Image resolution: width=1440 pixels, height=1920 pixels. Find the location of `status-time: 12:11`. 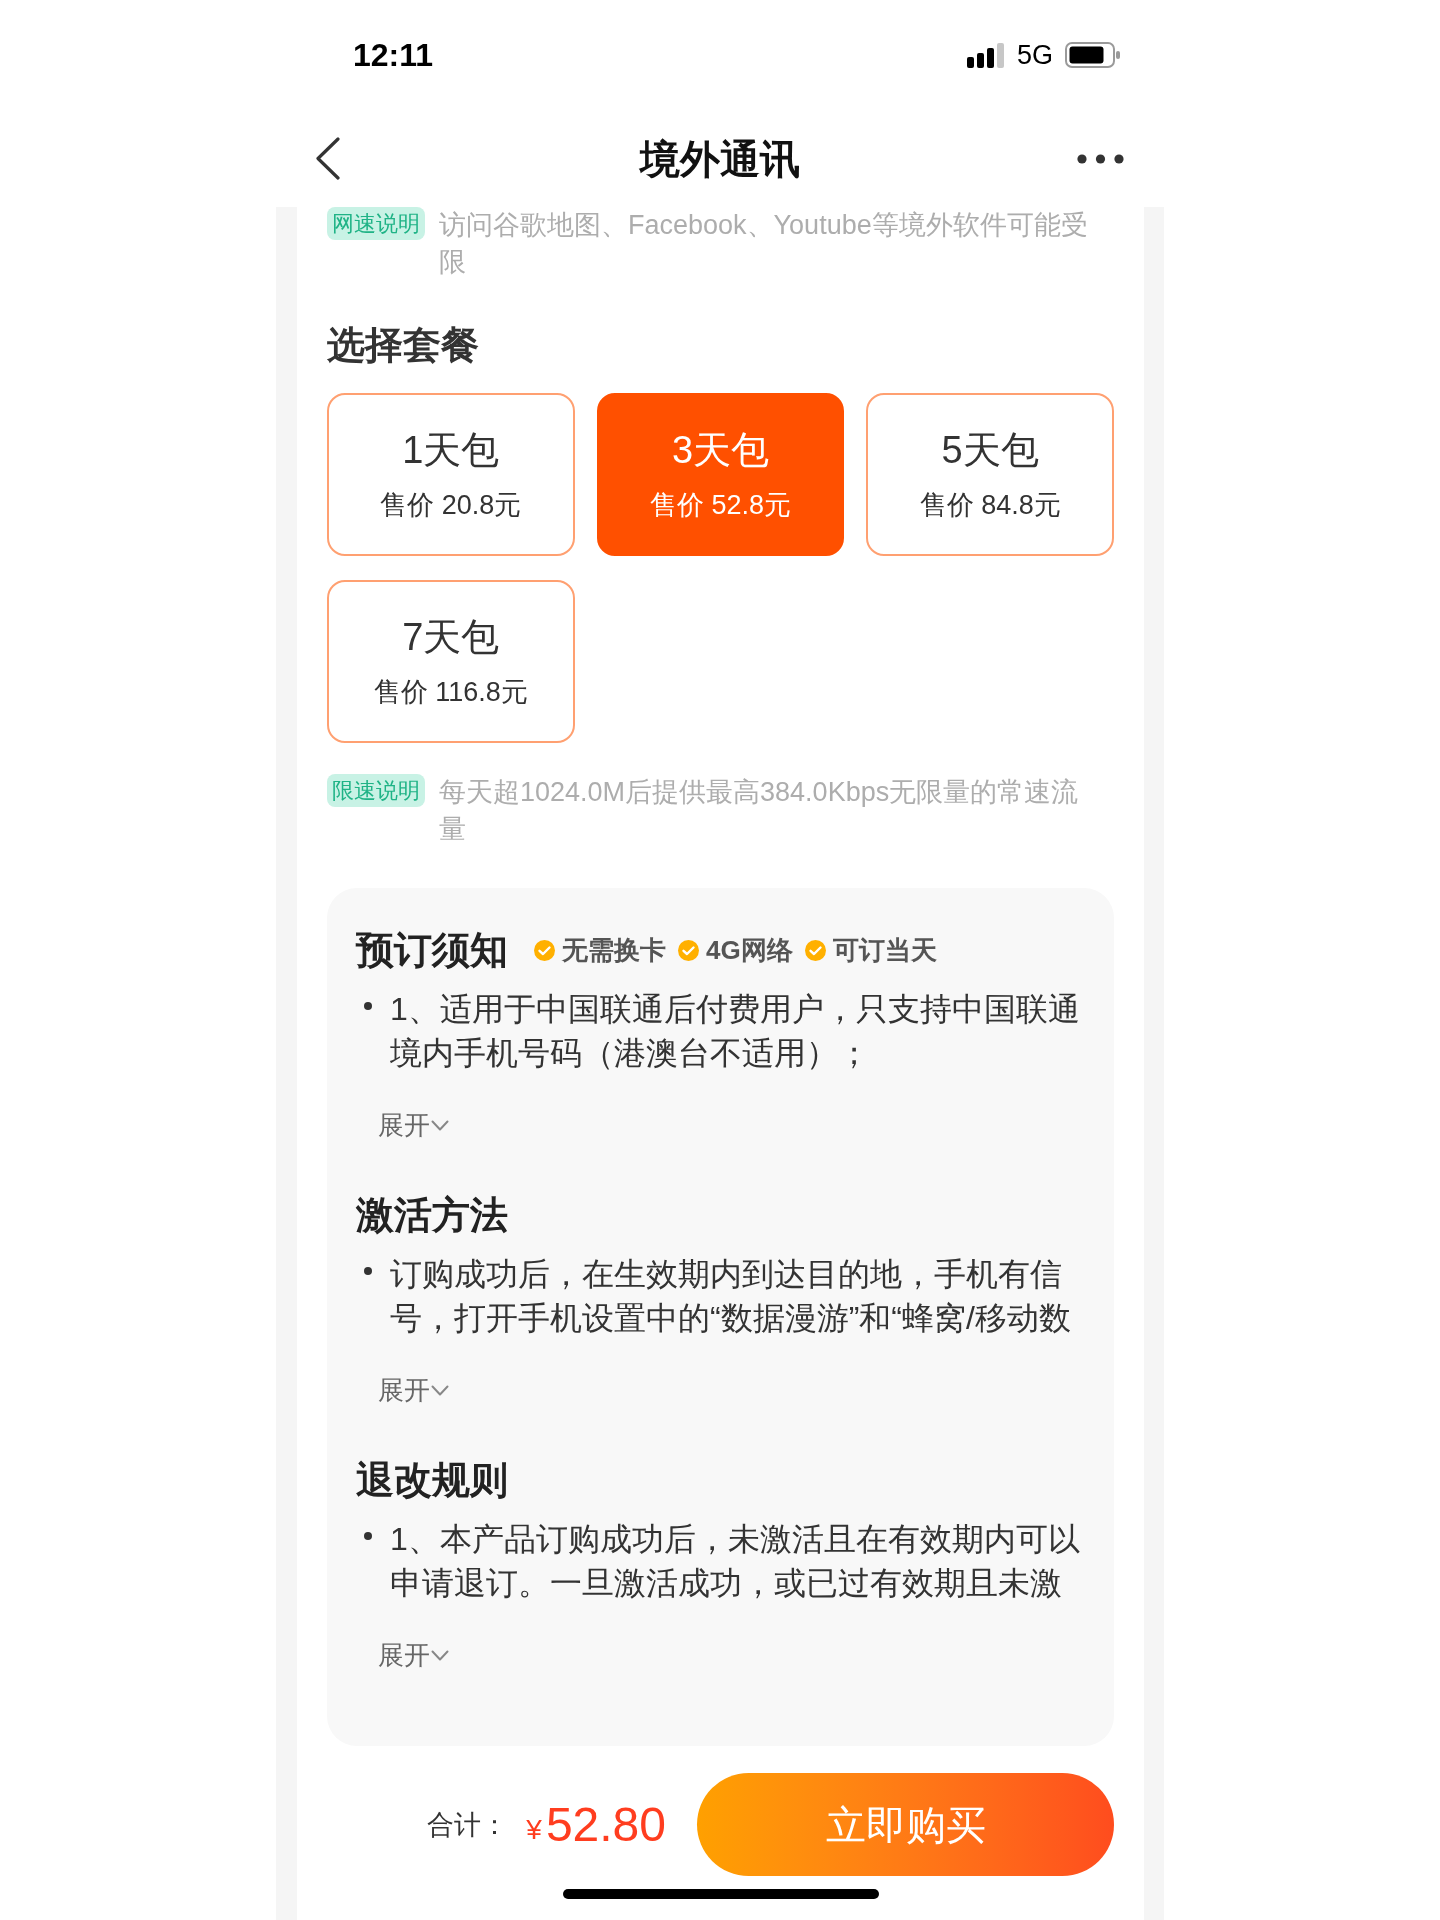

status-time: 12:11 is located at coordinates (393, 55).